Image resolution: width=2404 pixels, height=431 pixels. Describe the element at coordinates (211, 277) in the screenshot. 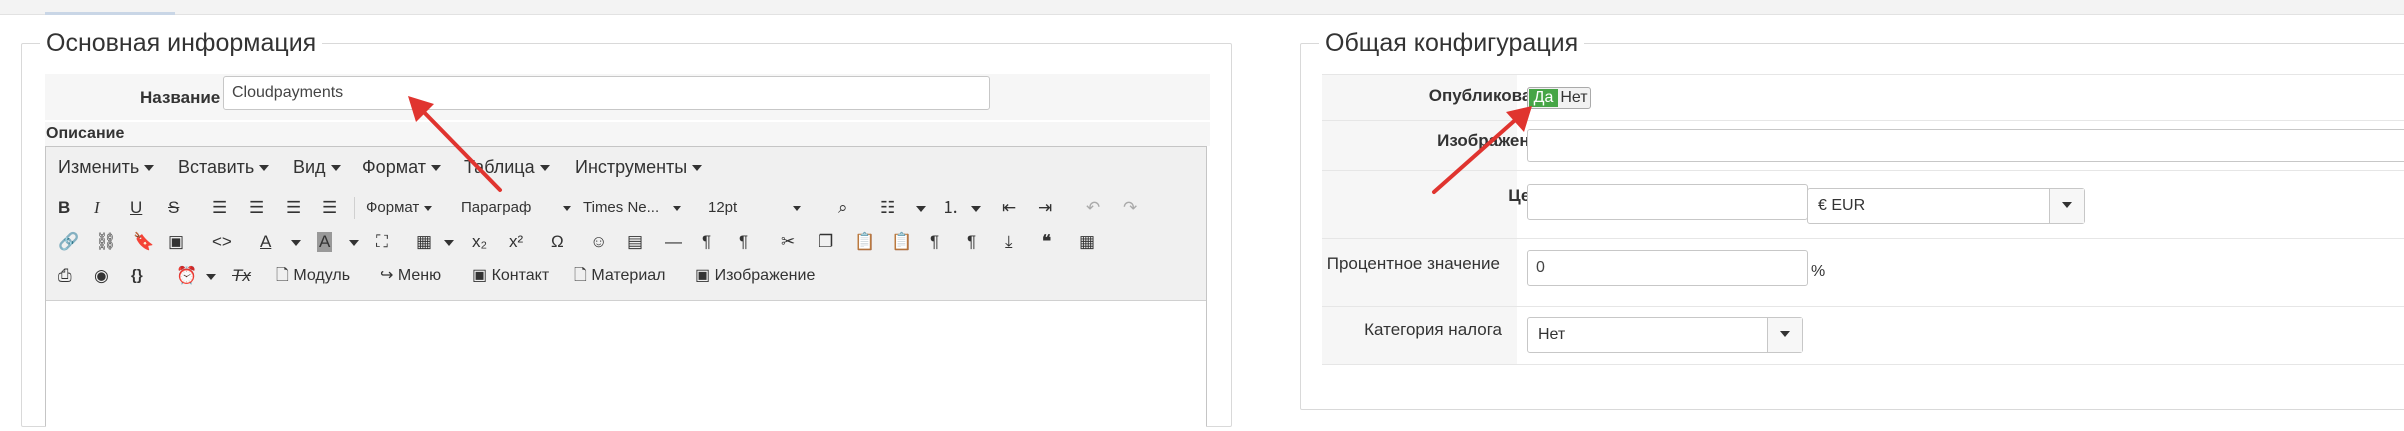

I see `clock-caret-icon` at that location.